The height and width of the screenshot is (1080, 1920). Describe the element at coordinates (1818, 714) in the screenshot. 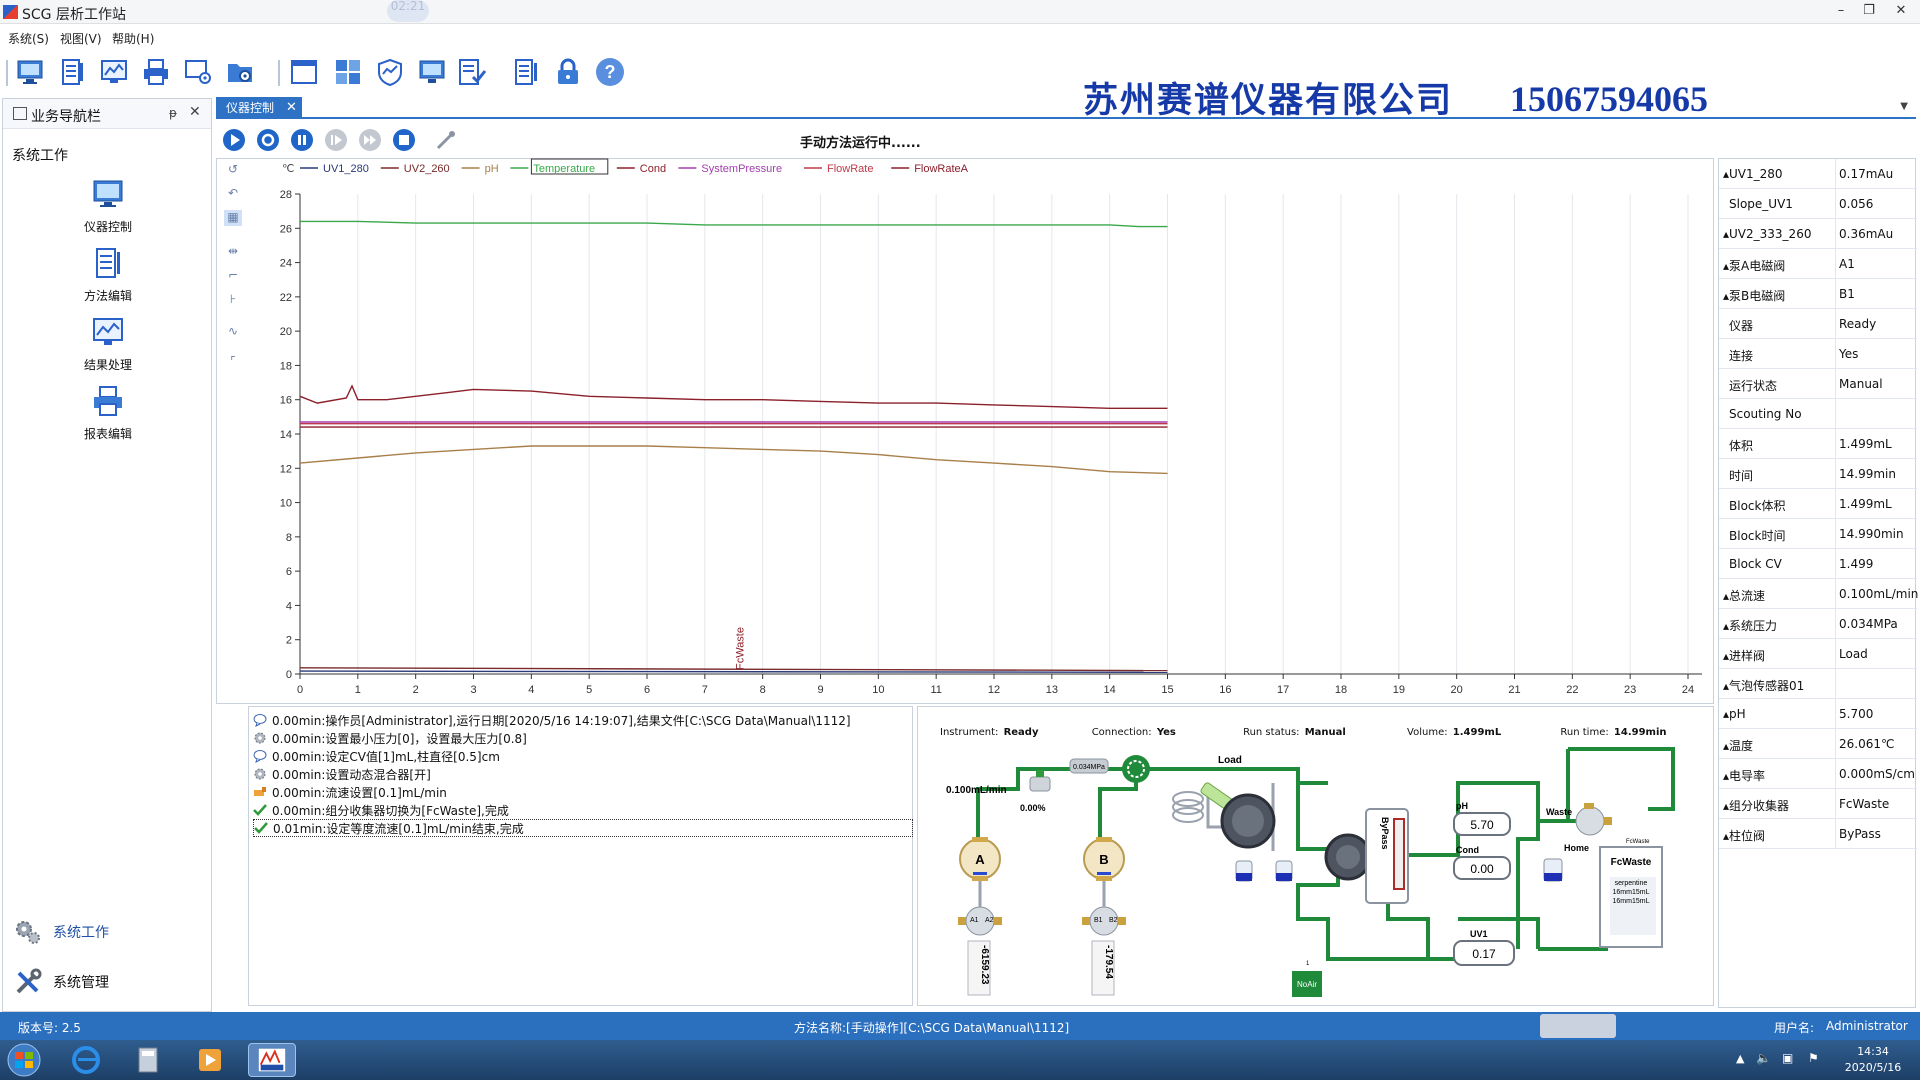

I see `property-row: ▴pH 5.700` at that location.